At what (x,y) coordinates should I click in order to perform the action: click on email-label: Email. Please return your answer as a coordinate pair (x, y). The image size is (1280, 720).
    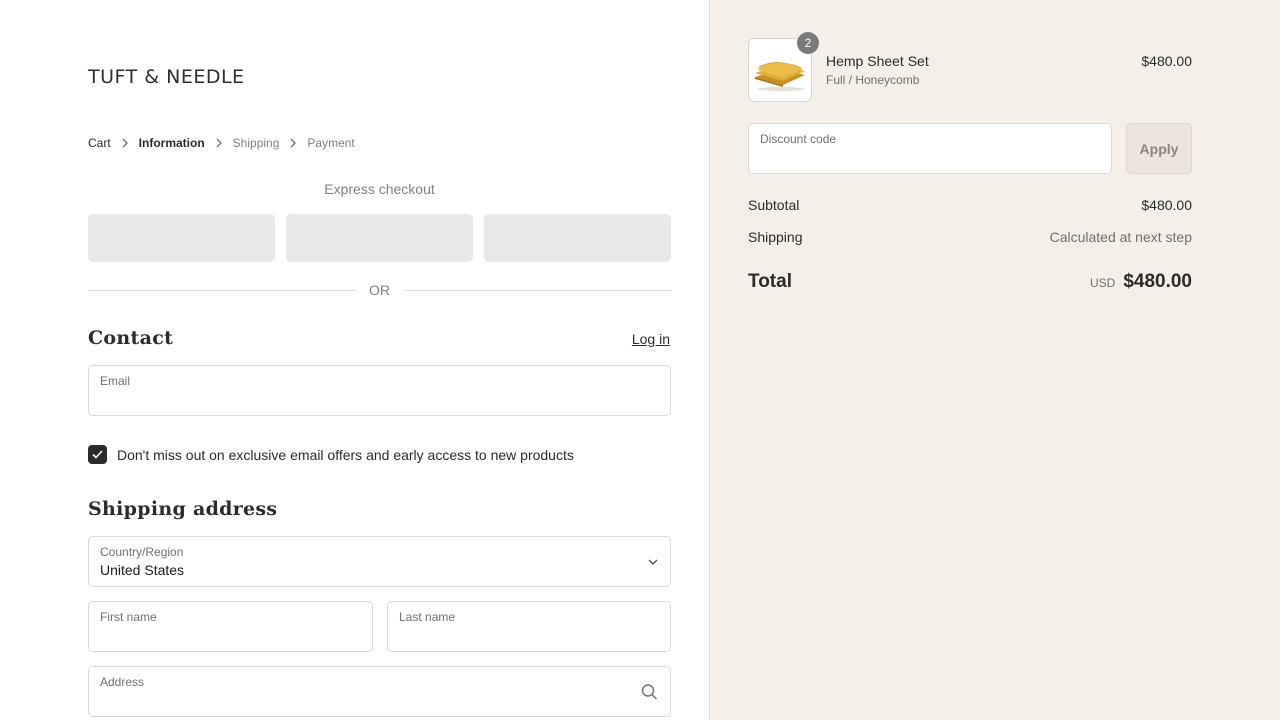
    Looking at the image, I should click on (115, 381).